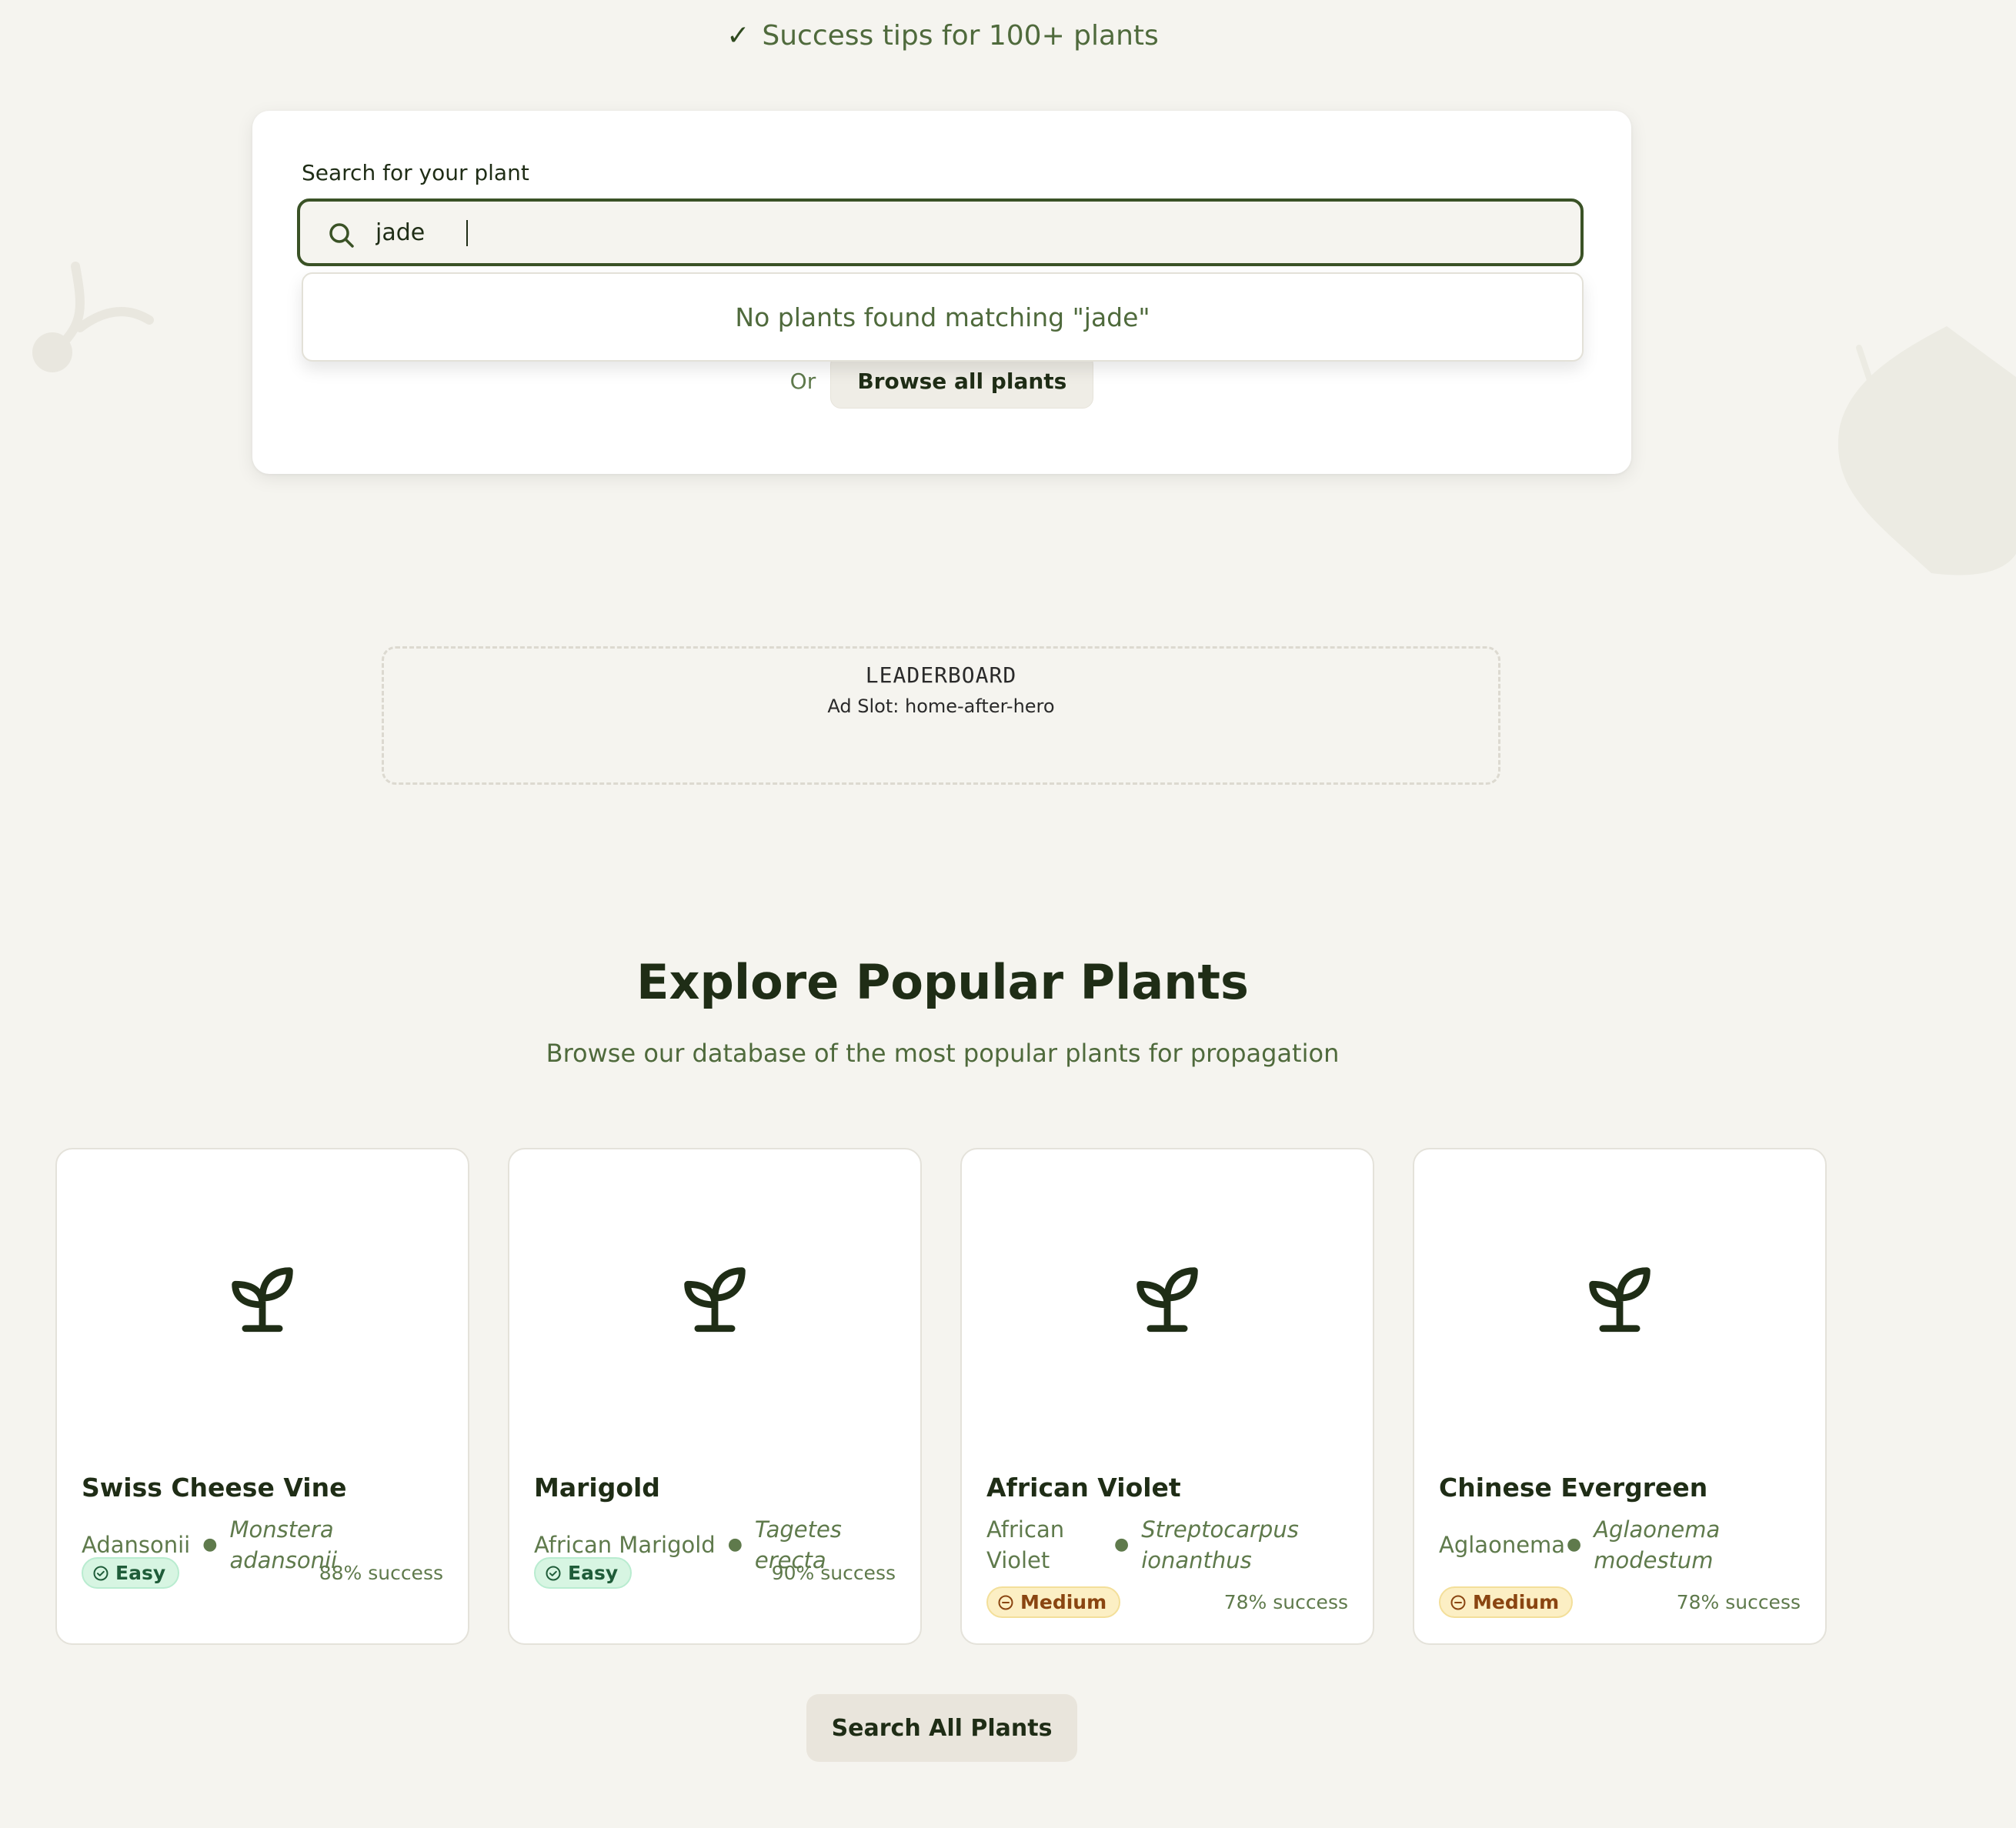 Image resolution: width=2016 pixels, height=1828 pixels. I want to click on section-title: Explore Popular Plants, so click(942, 982).